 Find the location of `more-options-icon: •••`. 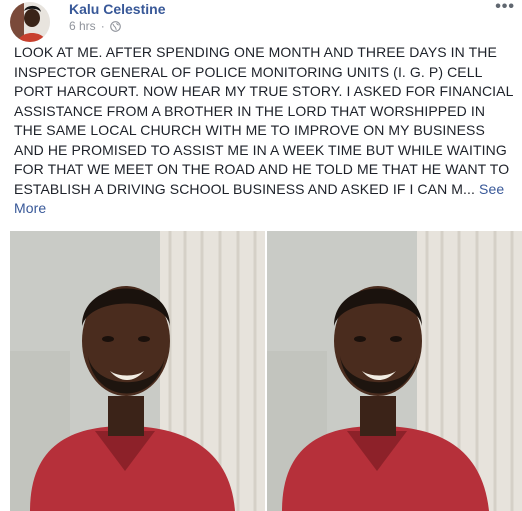

more-options-icon: ••• is located at coordinates (505, 7).